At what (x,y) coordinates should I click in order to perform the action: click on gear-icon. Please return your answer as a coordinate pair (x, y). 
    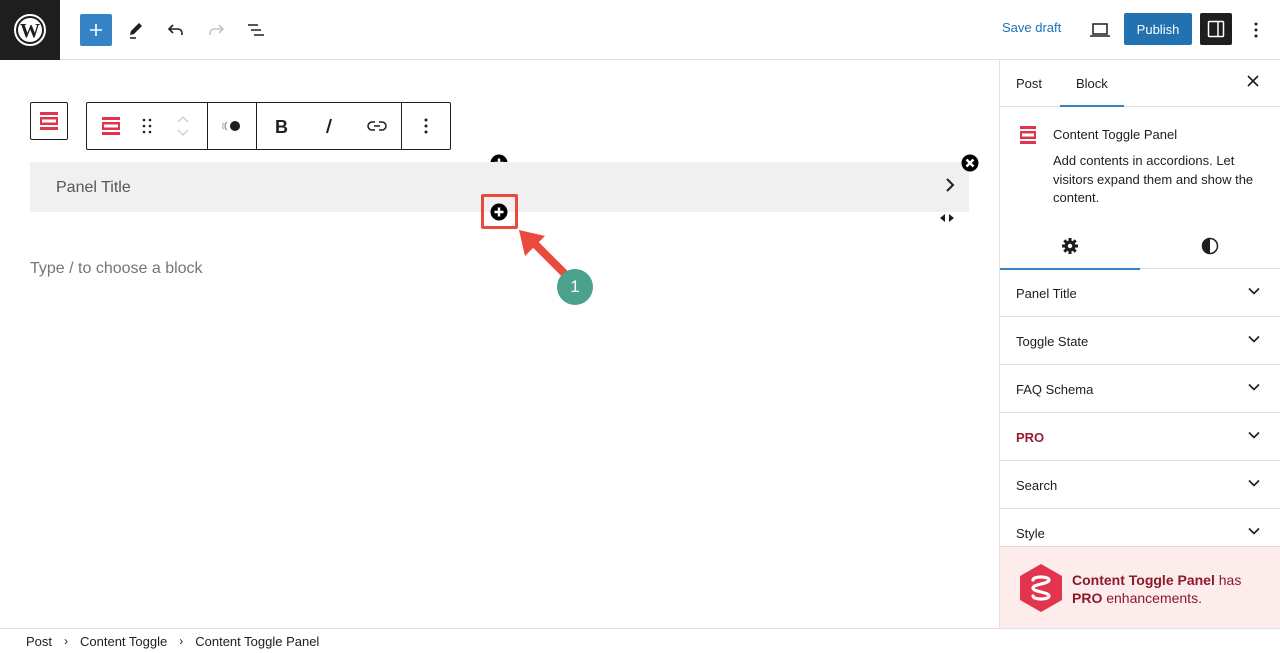
    Looking at the image, I should click on (1070, 245).